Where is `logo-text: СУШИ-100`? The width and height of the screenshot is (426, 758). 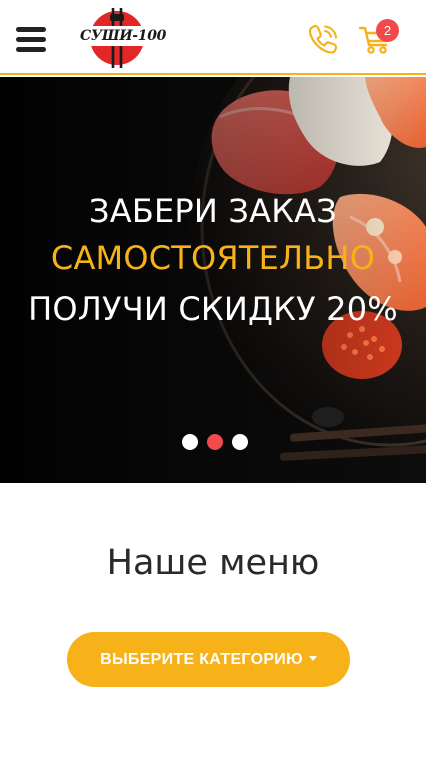 logo-text: СУШИ-100 is located at coordinates (123, 36).